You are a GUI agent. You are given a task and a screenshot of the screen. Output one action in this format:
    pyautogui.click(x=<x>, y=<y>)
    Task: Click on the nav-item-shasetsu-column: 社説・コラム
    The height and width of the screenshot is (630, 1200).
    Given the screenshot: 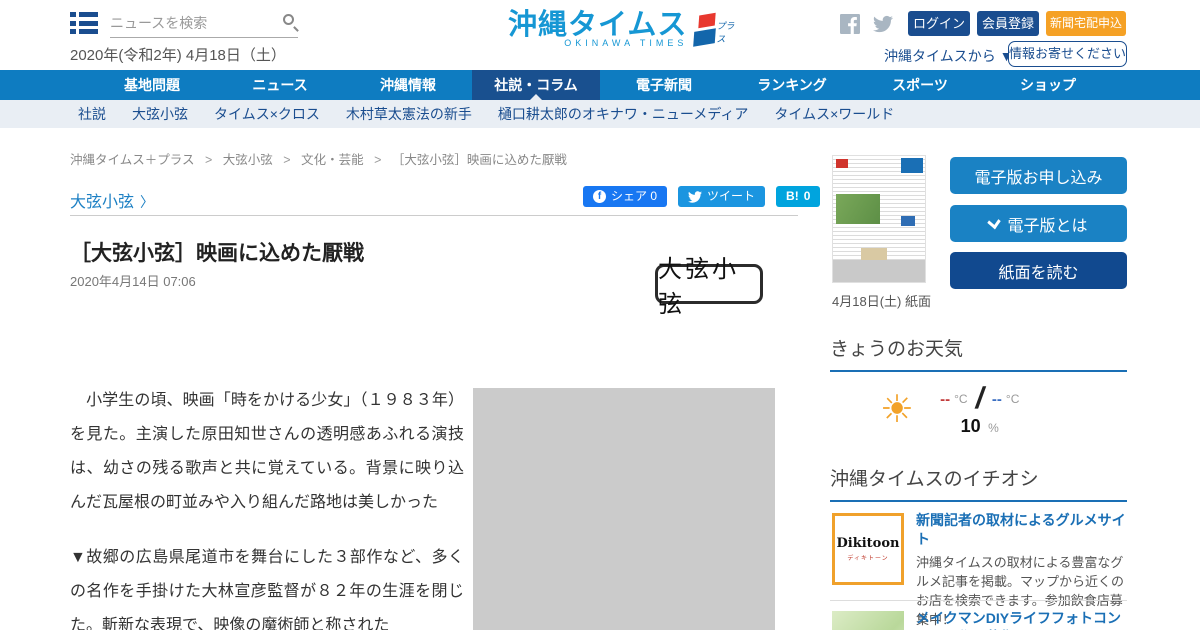 What is the action you would take?
    pyautogui.click(x=536, y=85)
    